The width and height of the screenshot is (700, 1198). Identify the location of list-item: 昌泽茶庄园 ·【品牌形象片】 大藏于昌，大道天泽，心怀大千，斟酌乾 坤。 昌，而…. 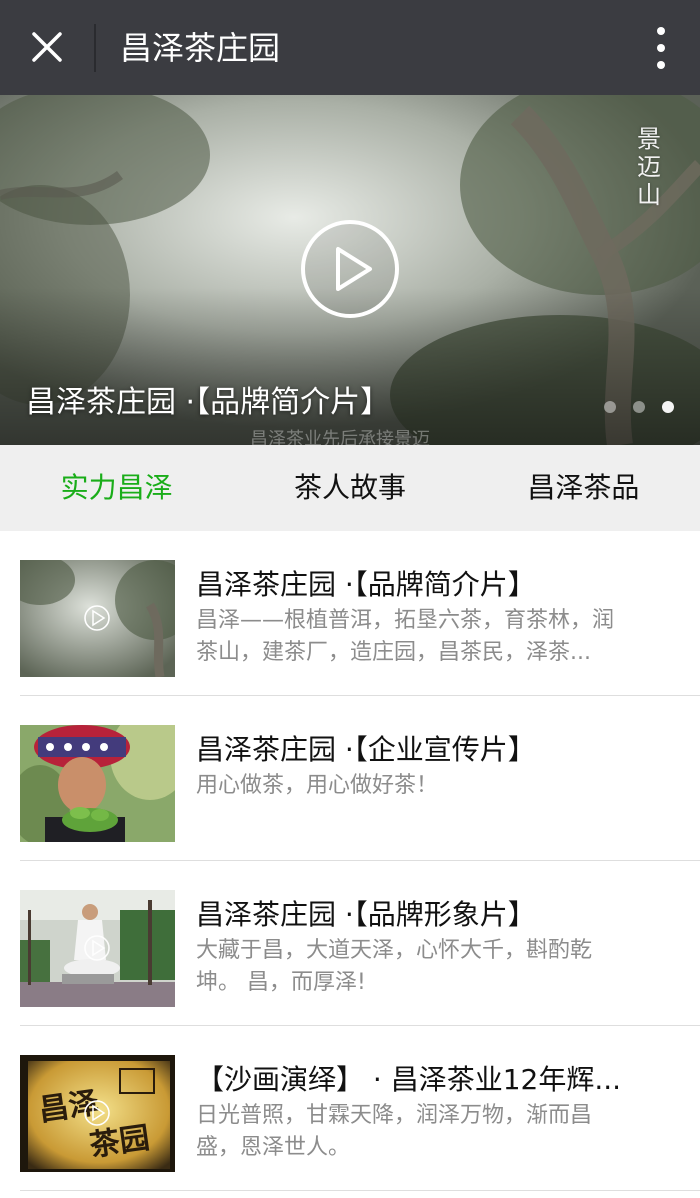
(360, 943).